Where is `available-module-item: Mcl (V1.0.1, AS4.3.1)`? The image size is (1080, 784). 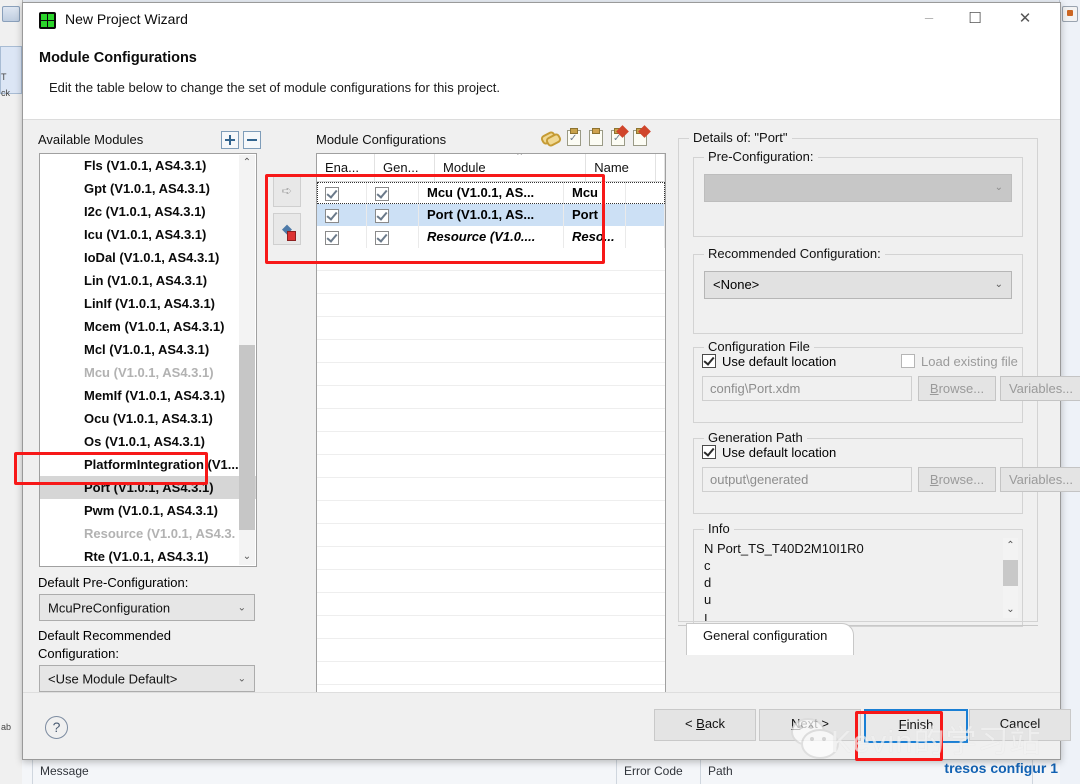 available-module-item: Mcl (V1.0.1, AS4.3.1) is located at coordinates (148, 349).